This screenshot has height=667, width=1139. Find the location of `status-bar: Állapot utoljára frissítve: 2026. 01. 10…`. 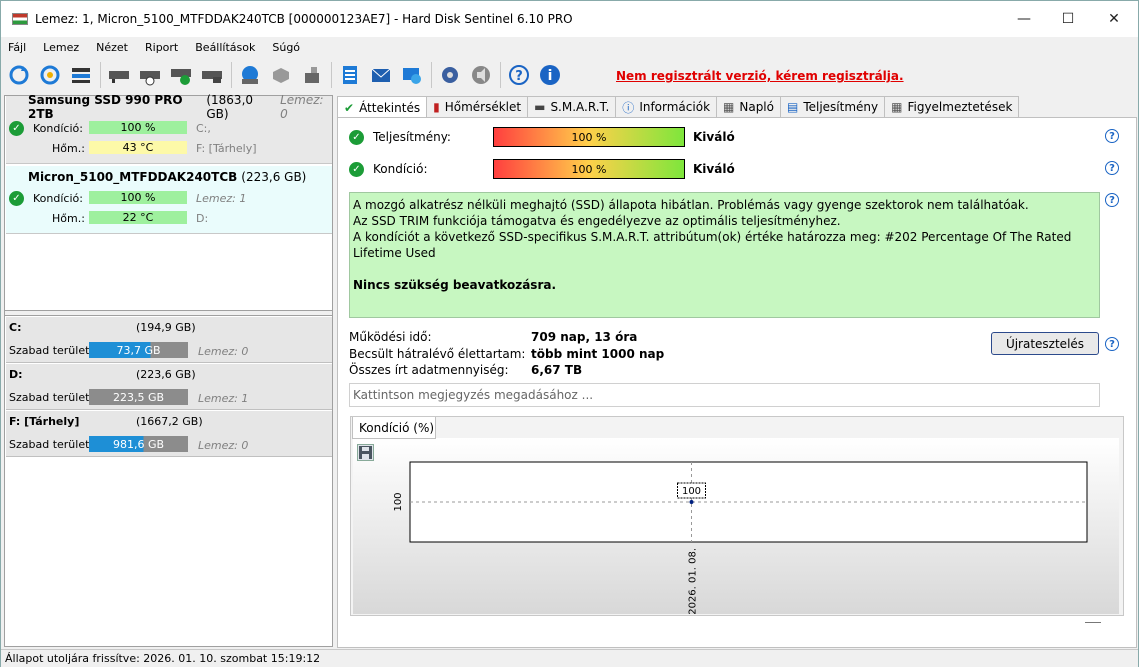

status-bar: Állapot utoljára frissítve: 2026. 01. 10… is located at coordinates (569, 658).